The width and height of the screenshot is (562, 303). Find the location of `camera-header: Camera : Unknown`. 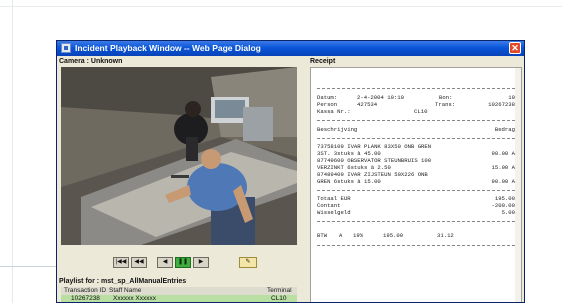

camera-header: Camera : Unknown is located at coordinates (91, 61).